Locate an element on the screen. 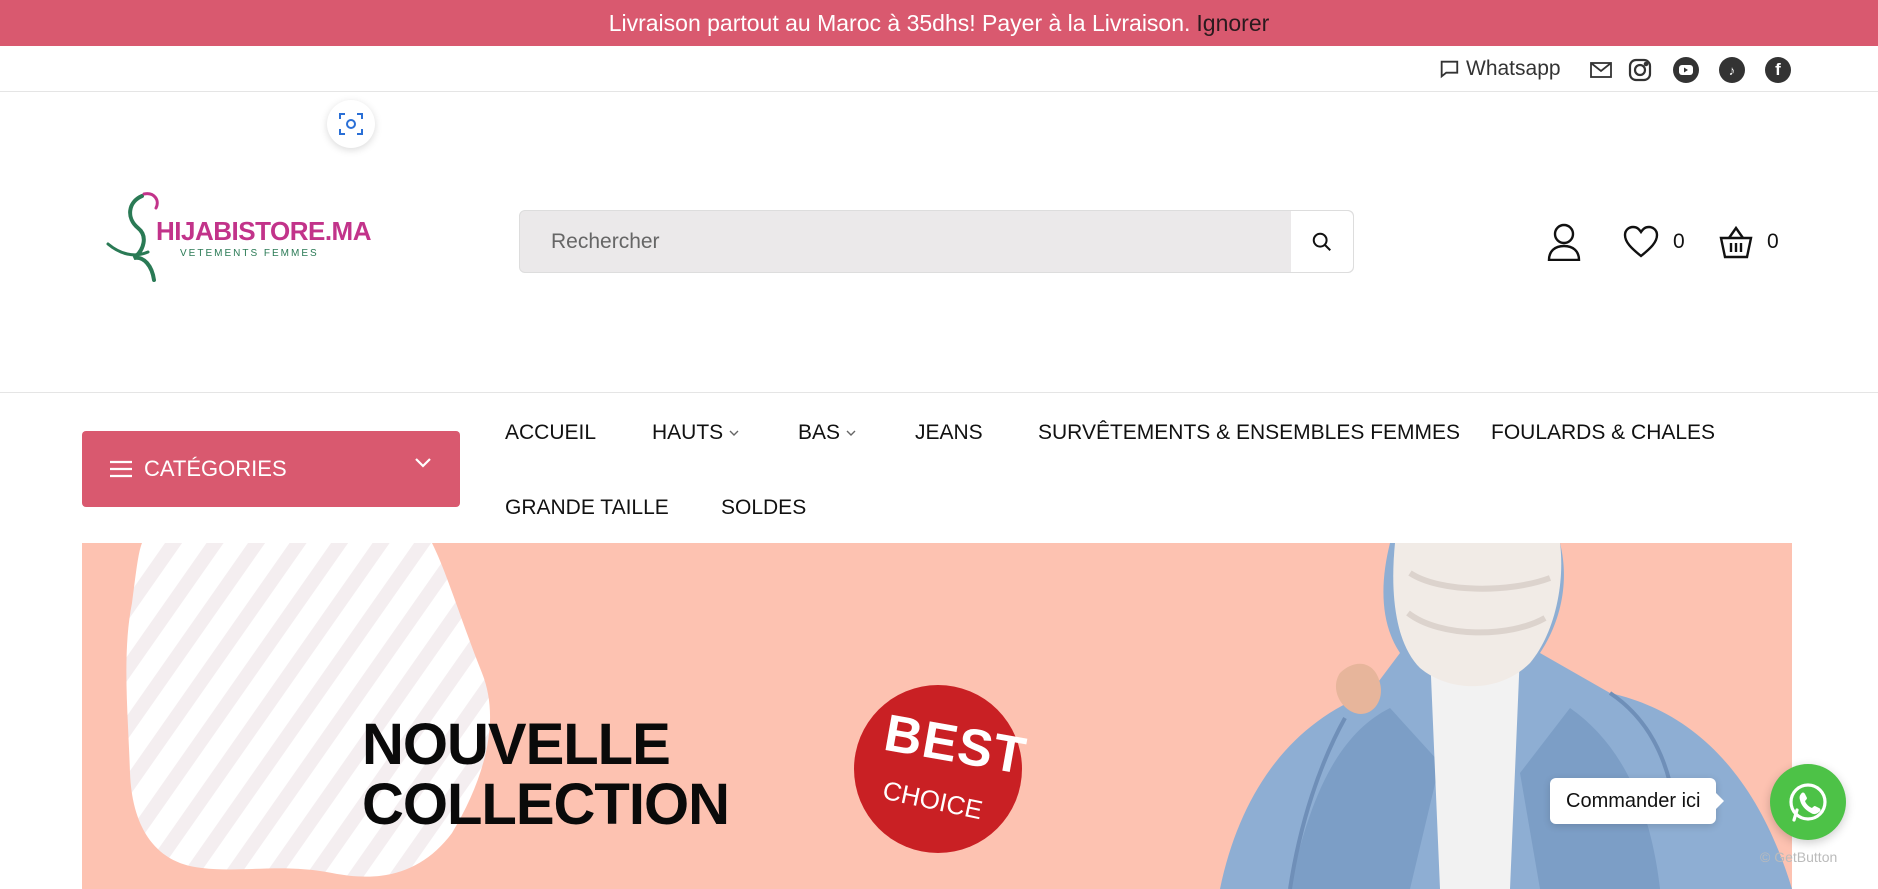 The width and height of the screenshot is (1878, 889). nav-item-foulards: FOULARDS & CHALES is located at coordinates (1603, 433).